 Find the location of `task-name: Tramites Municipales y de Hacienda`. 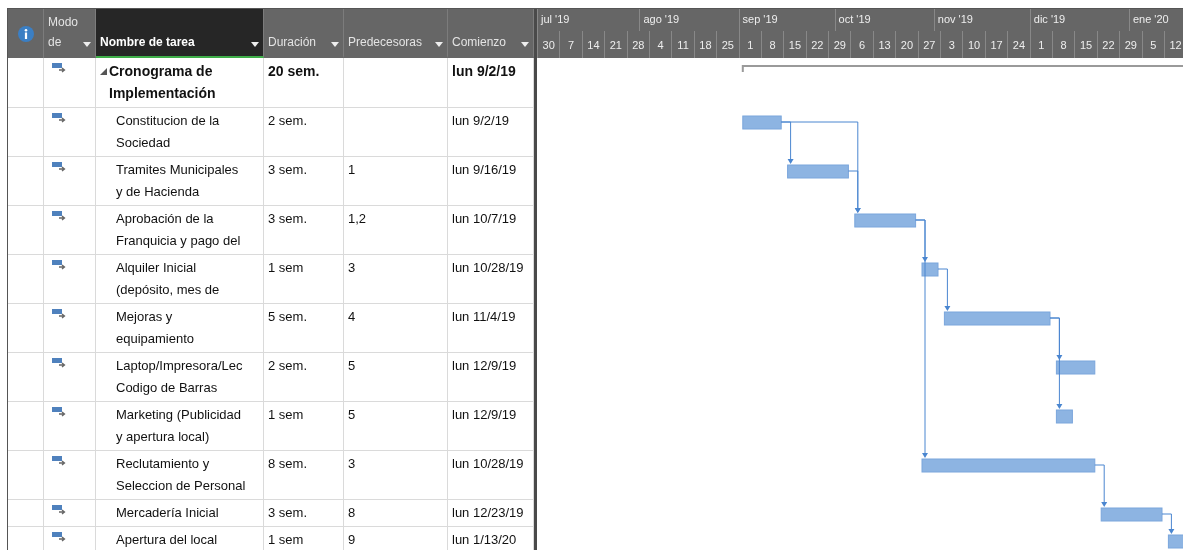

task-name: Tramites Municipales y de Hacienda is located at coordinates (177, 181).